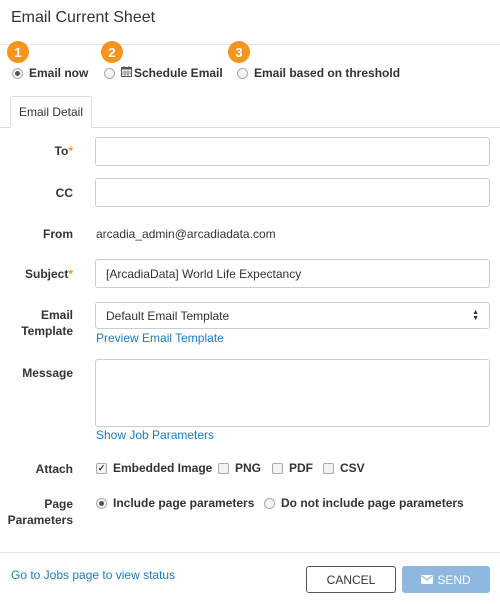  Describe the element at coordinates (155, 435) in the screenshot. I see `show-job-params-link: Show Job Parameters` at that location.